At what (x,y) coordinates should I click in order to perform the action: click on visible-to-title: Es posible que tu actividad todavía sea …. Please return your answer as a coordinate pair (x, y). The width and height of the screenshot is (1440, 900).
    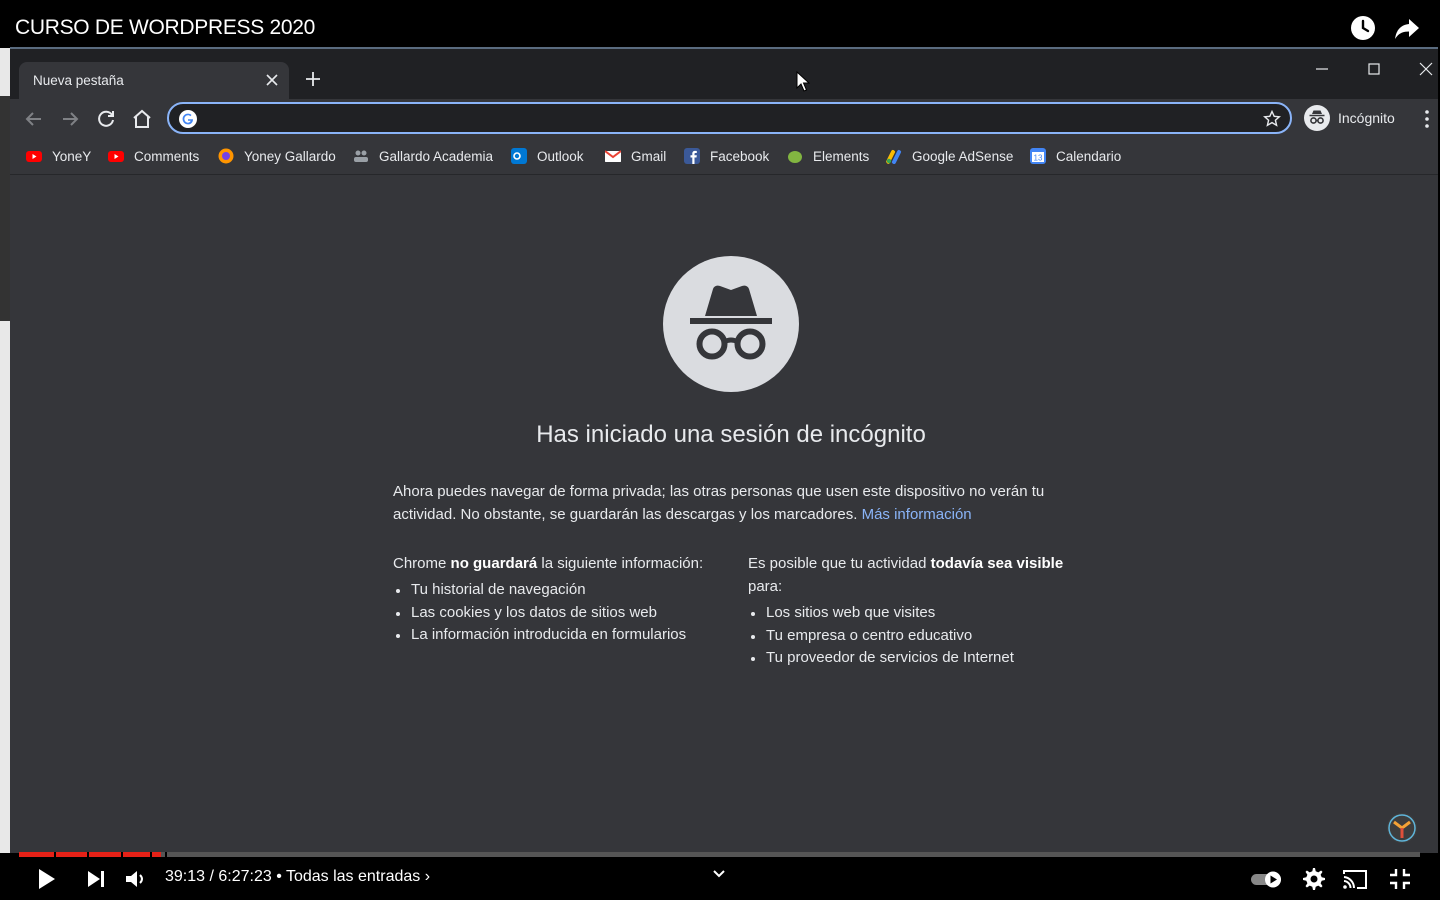
    Looking at the image, I should click on (906, 575).